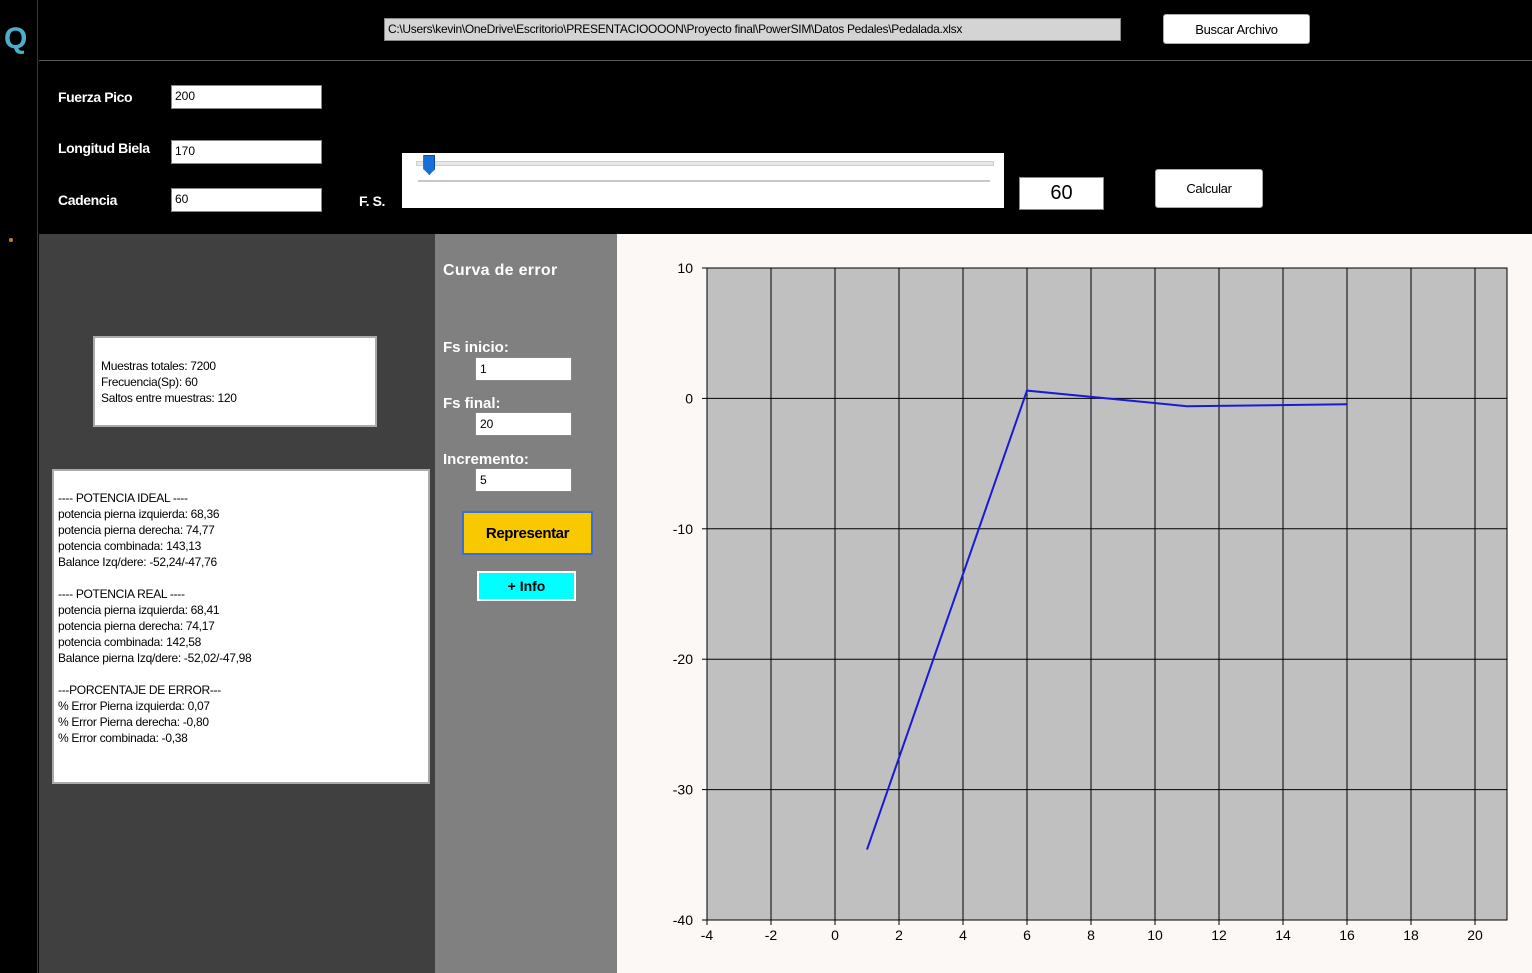 This screenshot has width=1532, height=973. What do you see at coordinates (963, 935) in the screenshot?
I see `x-tick-label: 4` at bounding box center [963, 935].